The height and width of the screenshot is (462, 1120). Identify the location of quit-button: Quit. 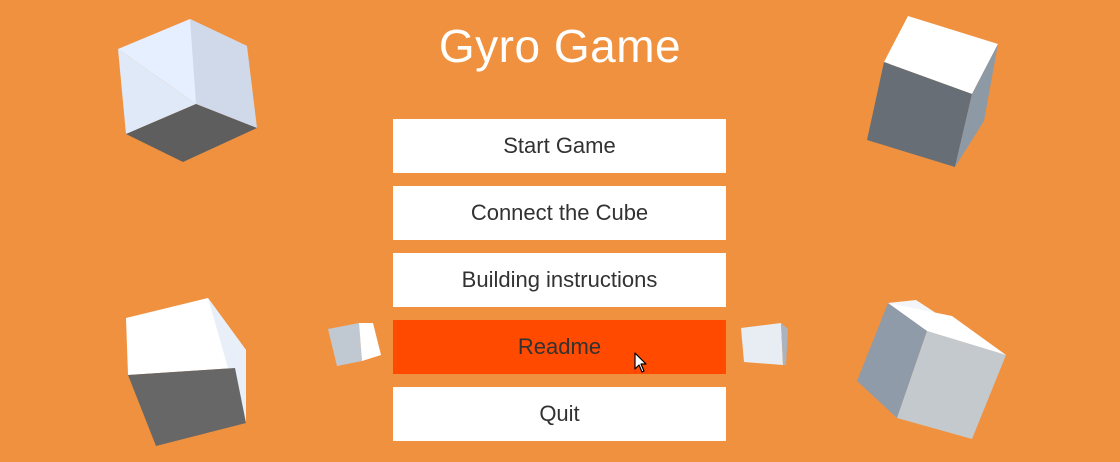
(559, 414).